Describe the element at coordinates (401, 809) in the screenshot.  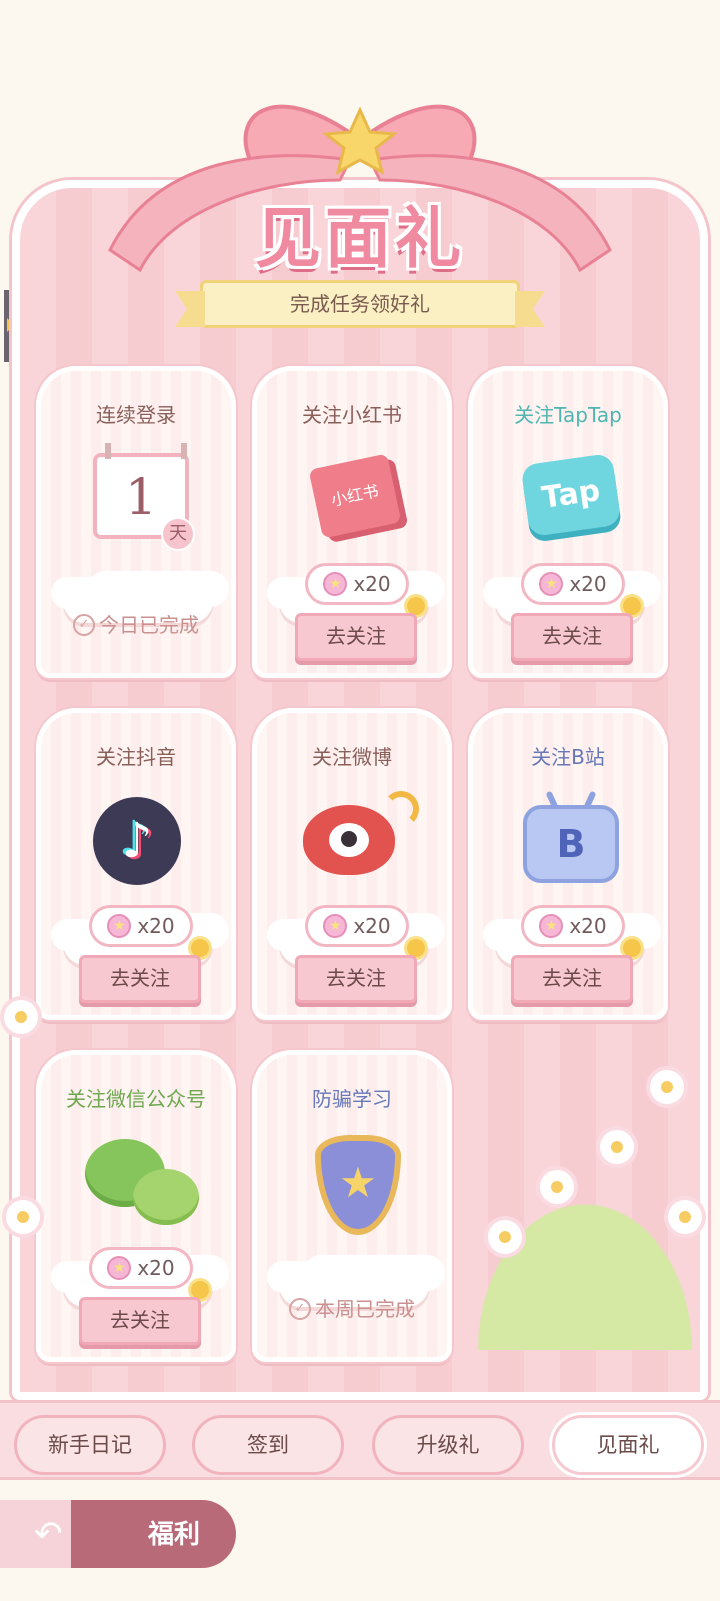
I see `weibo-signal-icon` at that location.